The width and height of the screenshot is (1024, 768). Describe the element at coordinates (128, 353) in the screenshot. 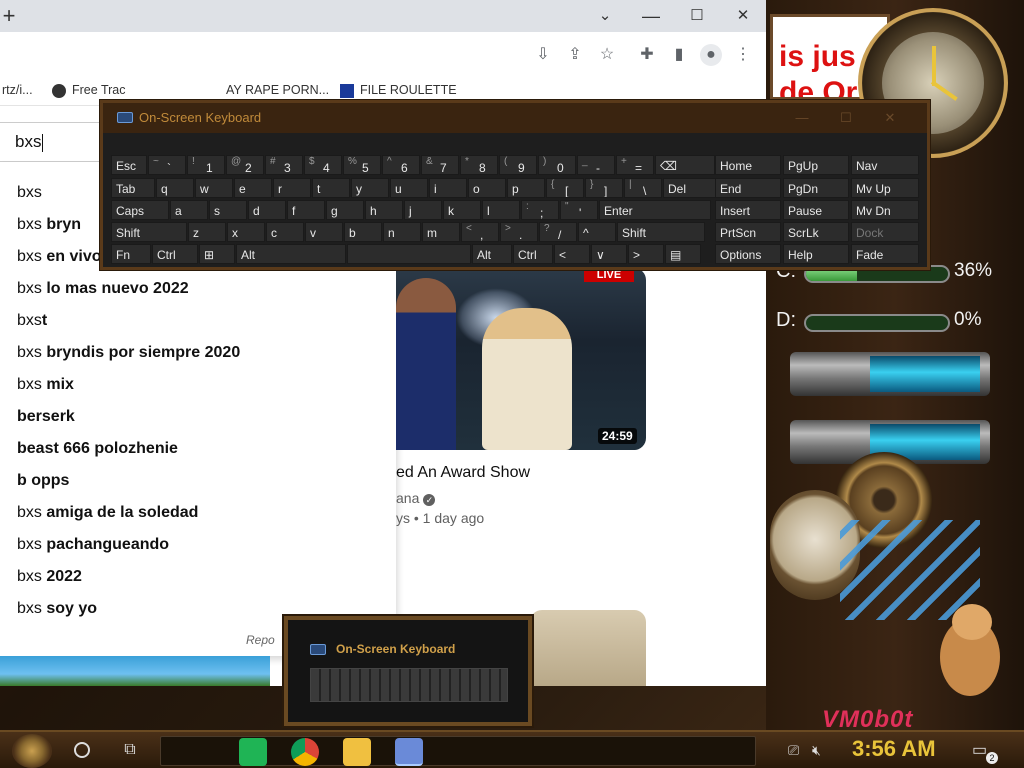

I see `suggestion-item: bxs bryndis por siempre 2020` at that location.